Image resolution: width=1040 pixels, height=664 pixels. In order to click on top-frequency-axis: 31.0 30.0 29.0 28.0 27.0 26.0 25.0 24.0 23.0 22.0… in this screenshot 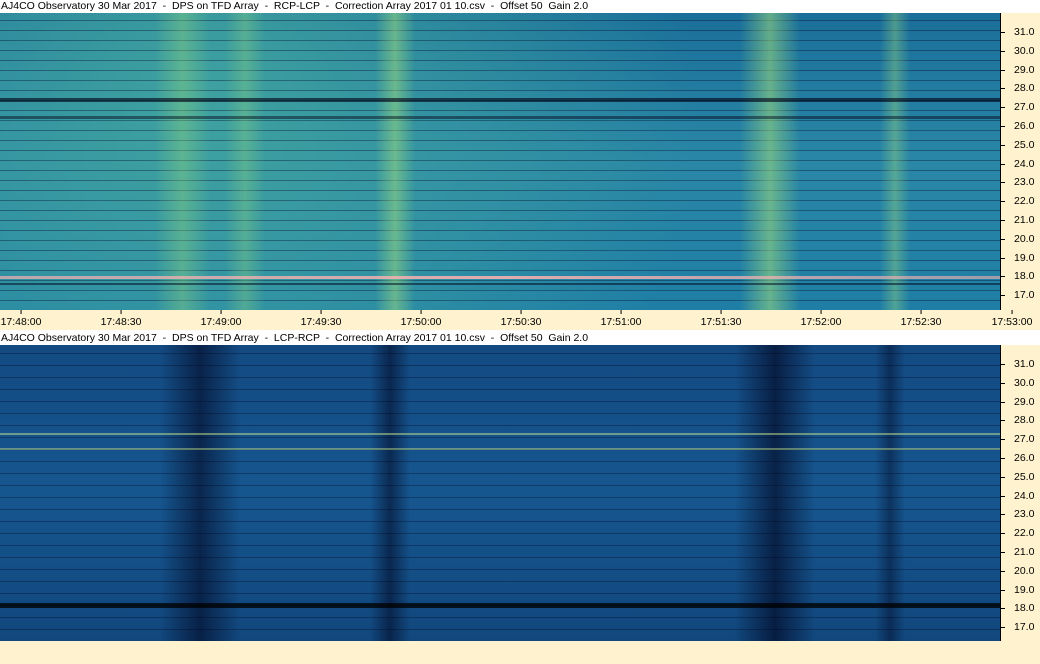, I will do `click(1020, 161)`.